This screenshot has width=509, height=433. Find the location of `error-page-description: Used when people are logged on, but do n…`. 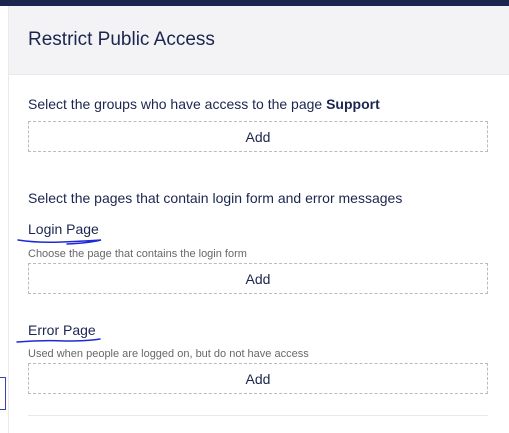

error-page-description: Used when people are logged on, but do n… is located at coordinates (168, 354).